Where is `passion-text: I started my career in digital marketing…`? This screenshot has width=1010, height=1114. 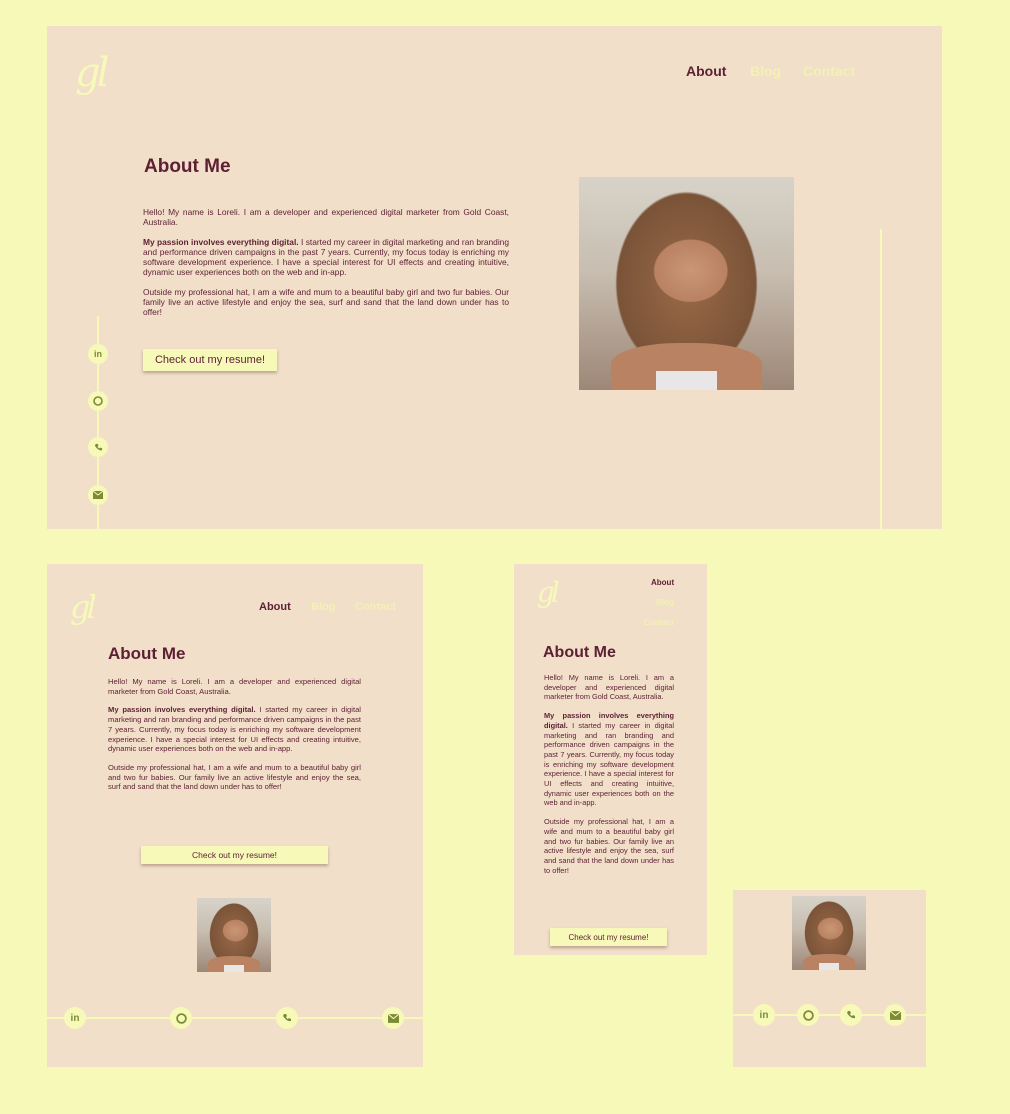 passion-text: I started my career in digital marketing… is located at coordinates (609, 764).